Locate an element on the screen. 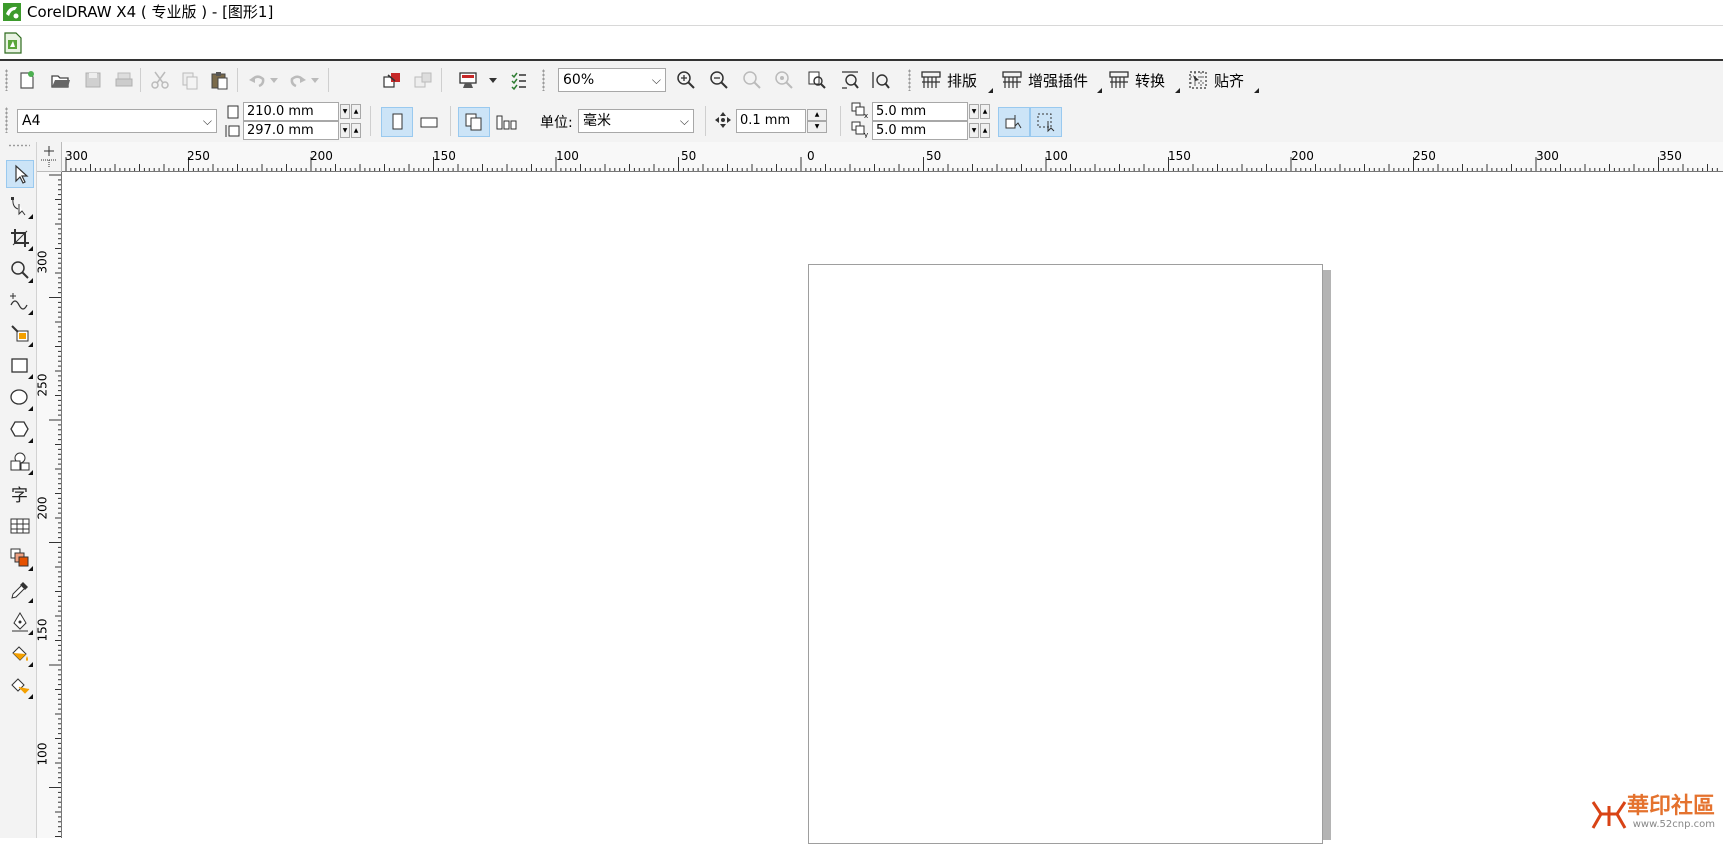  ruler-label: 350 is located at coordinates (1670, 156).